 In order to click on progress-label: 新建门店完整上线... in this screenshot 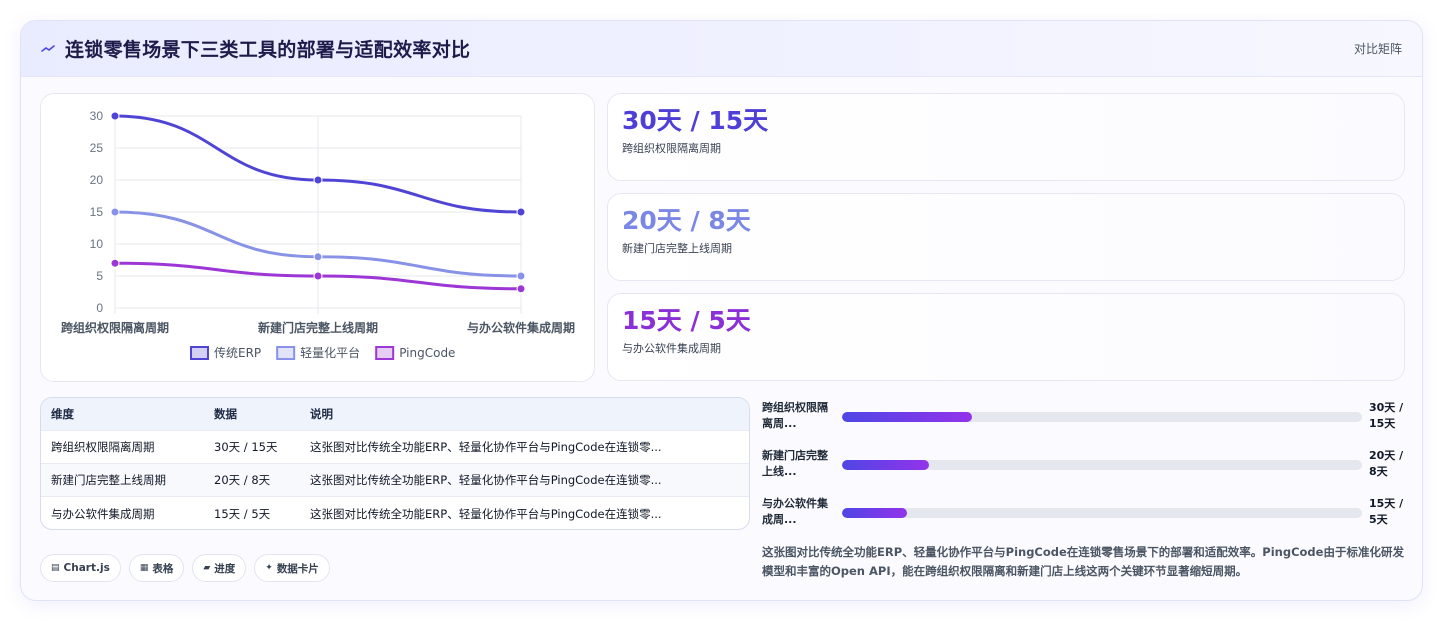, I will do `click(795, 463)`.